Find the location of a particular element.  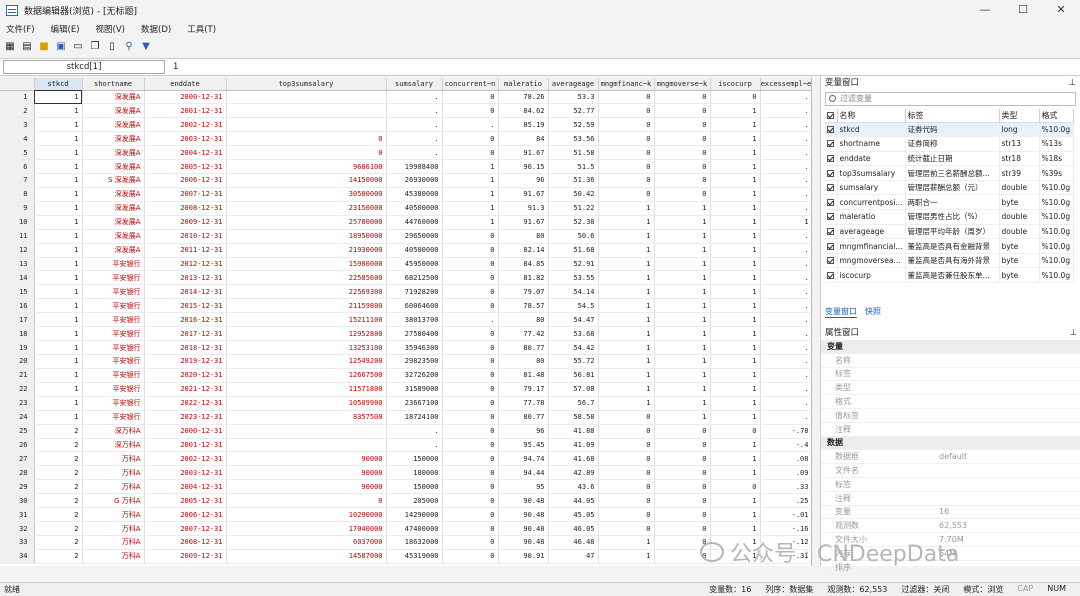

table-cell: 205000 is located at coordinates (414, 501).